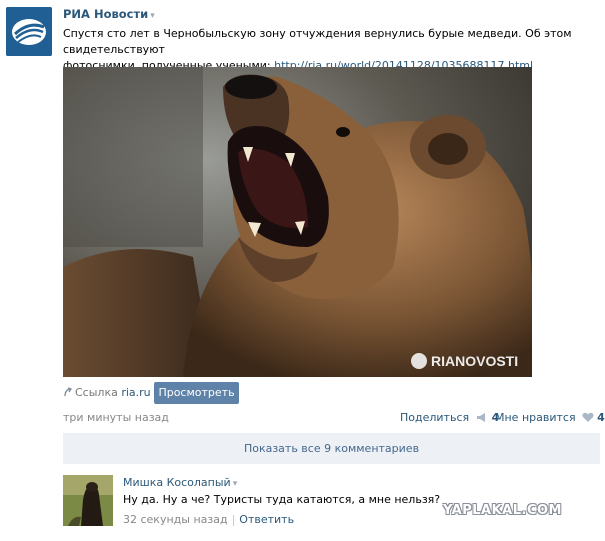 This screenshot has height=541, width=605. I want to click on attachment-domain: ria.ru, so click(135, 392).